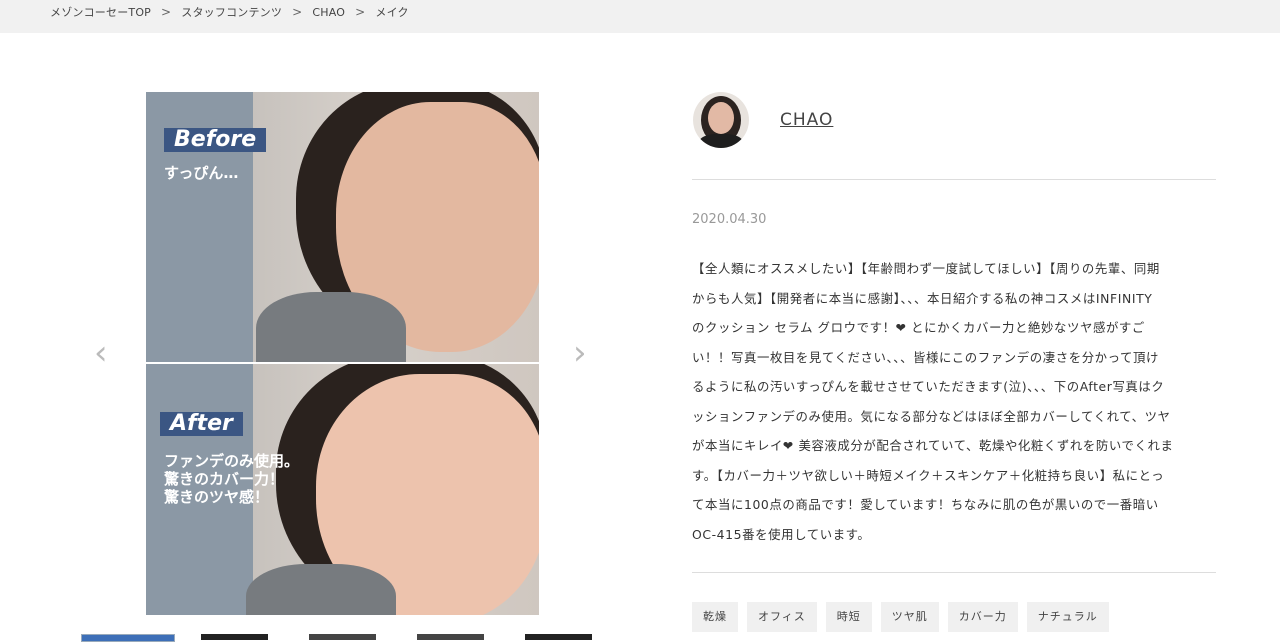  I want to click on breadcrumb: メゾンコーセーTOP > スタッフコンテンツ > CHAO > メイク, so click(229, 12).